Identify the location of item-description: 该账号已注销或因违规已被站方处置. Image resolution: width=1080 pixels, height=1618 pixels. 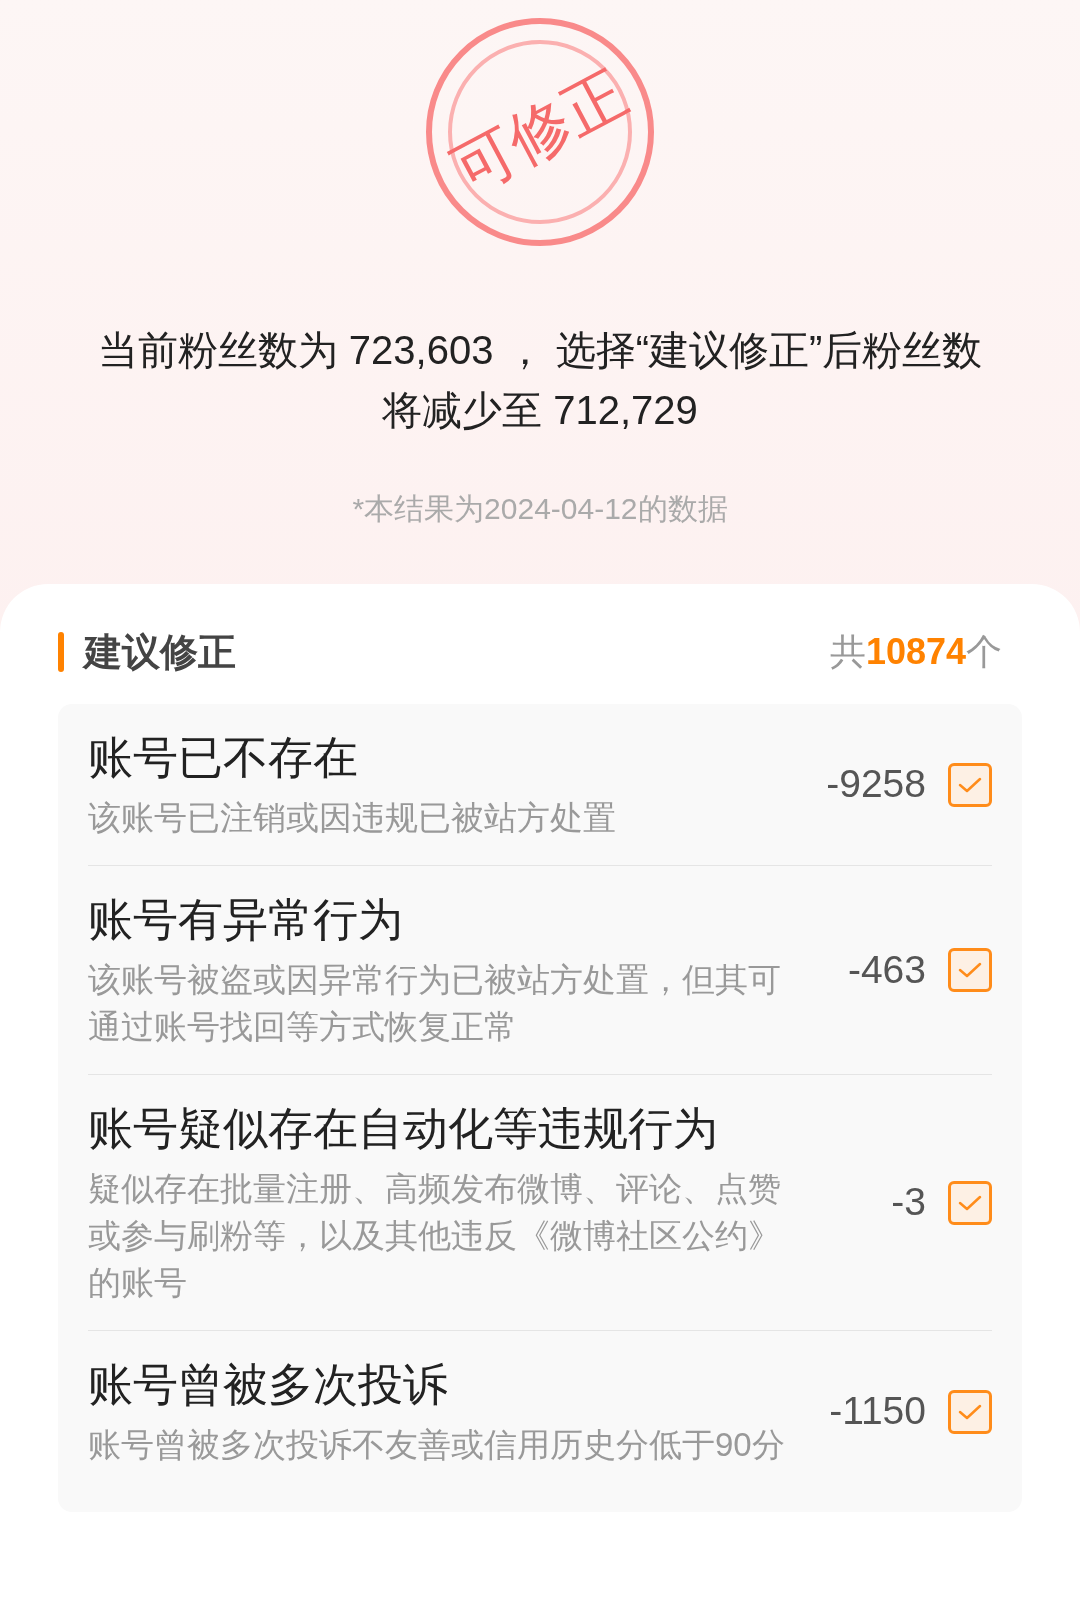
(352, 818).